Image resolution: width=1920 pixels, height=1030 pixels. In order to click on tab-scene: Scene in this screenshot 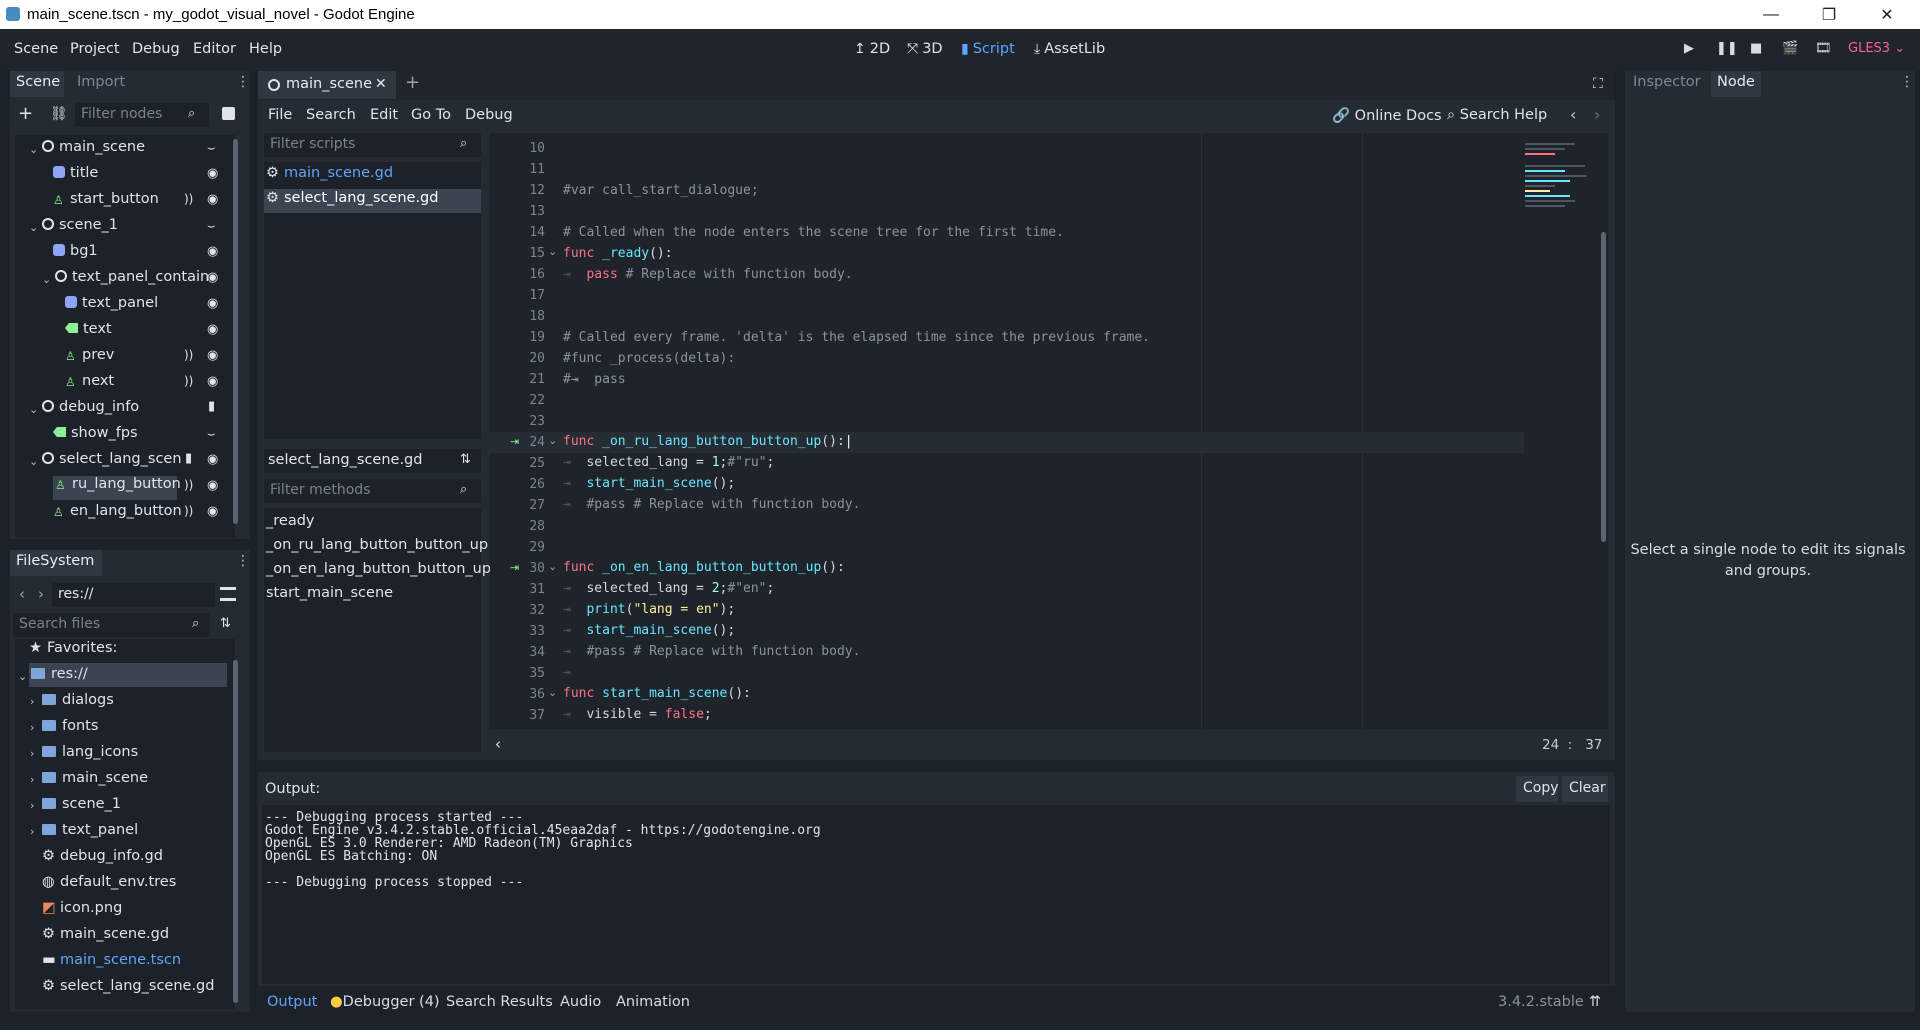, I will do `click(37, 84)`.